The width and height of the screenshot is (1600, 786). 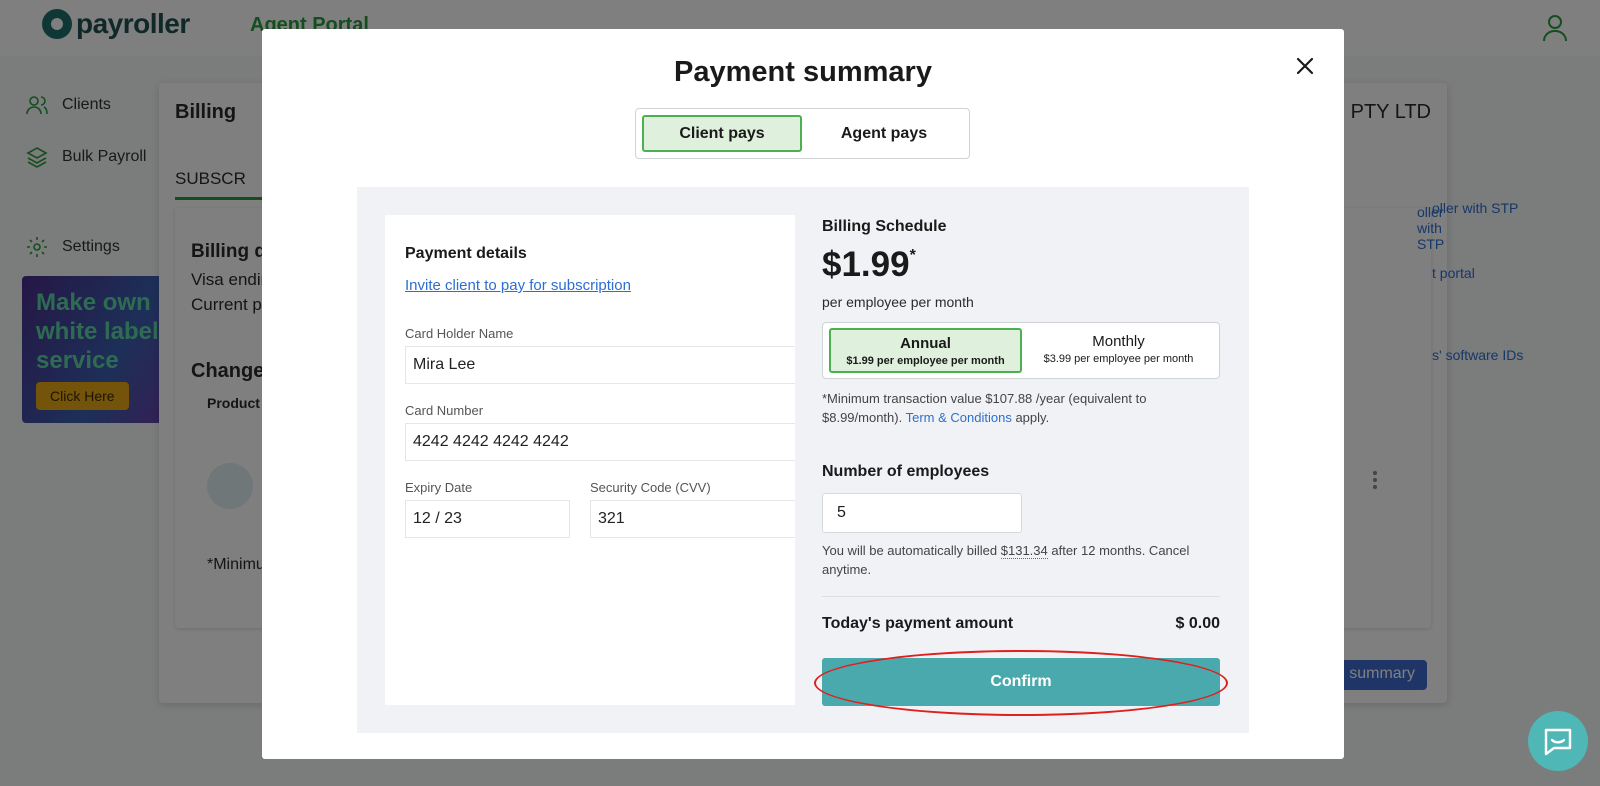 What do you see at coordinates (910, 550) in the screenshot?
I see `auto-bill-prefix: You will be automatically billed` at bounding box center [910, 550].